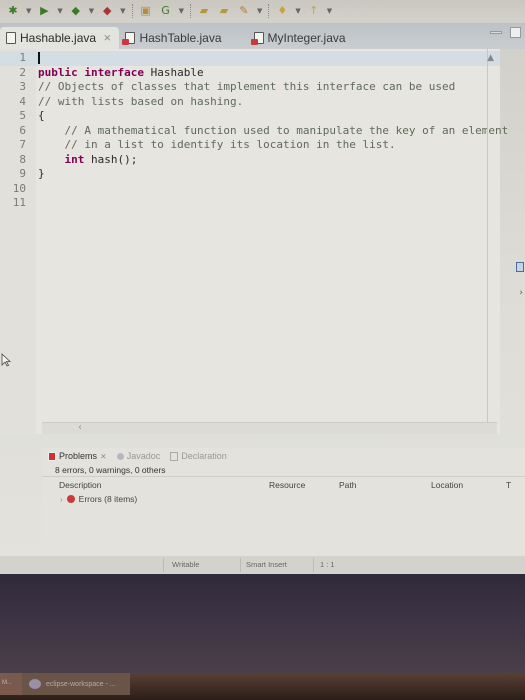 This screenshot has width=525, height=700. I want to click on search-dropdown: ▼, so click(259, 11).